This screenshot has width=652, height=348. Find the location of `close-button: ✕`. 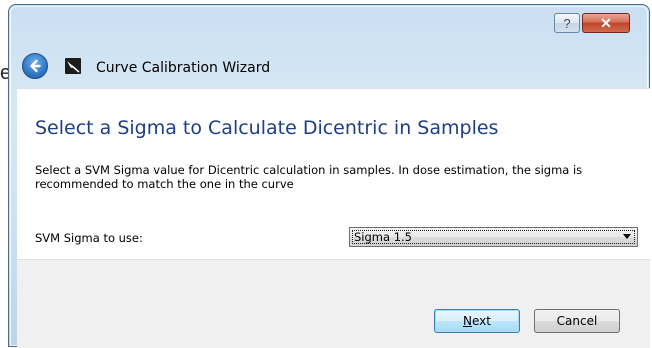

close-button: ✕ is located at coordinates (606, 23).